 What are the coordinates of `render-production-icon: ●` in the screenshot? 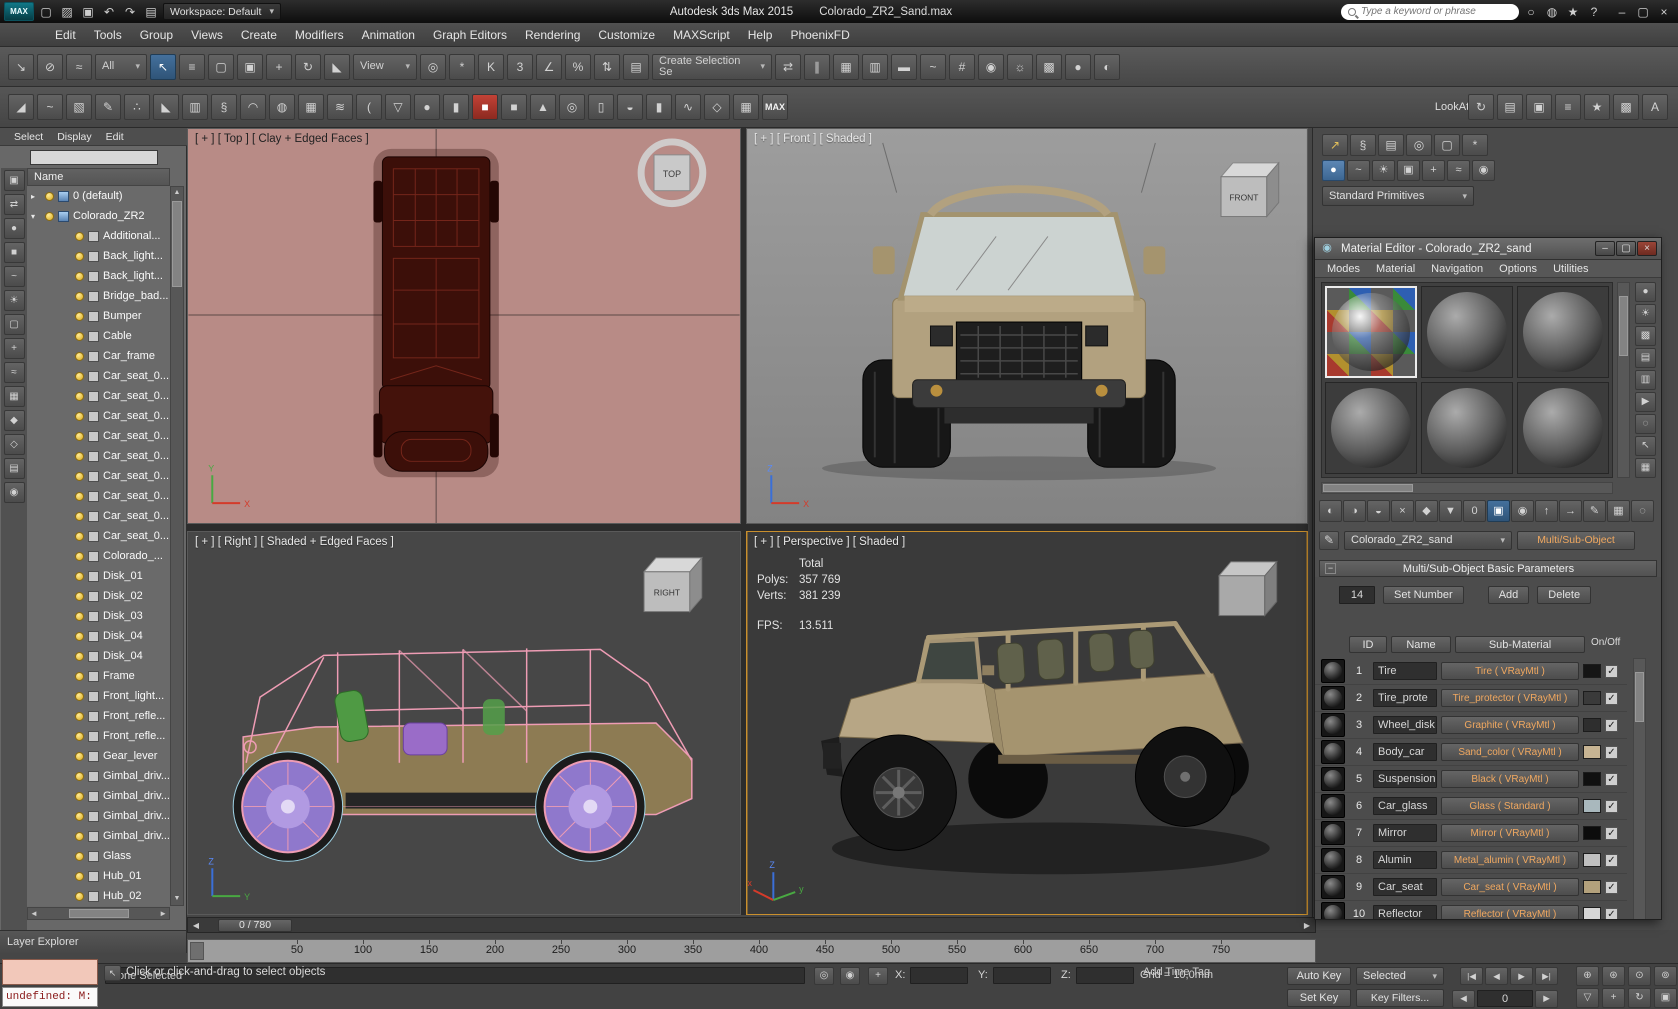 It's located at (1078, 66).